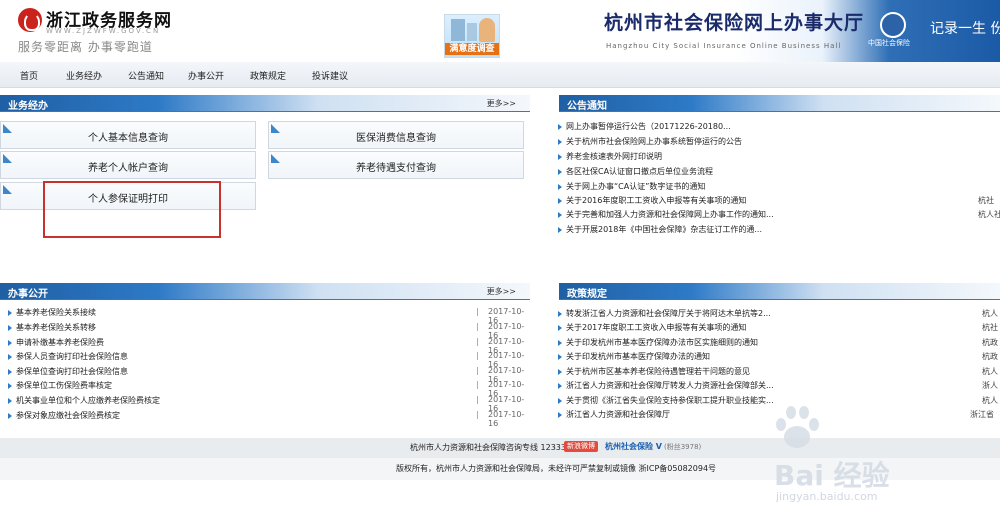 The width and height of the screenshot is (1000, 511). What do you see at coordinates (965, 29) in the screenshot?
I see `banner-slogan: 记录一生 份` at bounding box center [965, 29].